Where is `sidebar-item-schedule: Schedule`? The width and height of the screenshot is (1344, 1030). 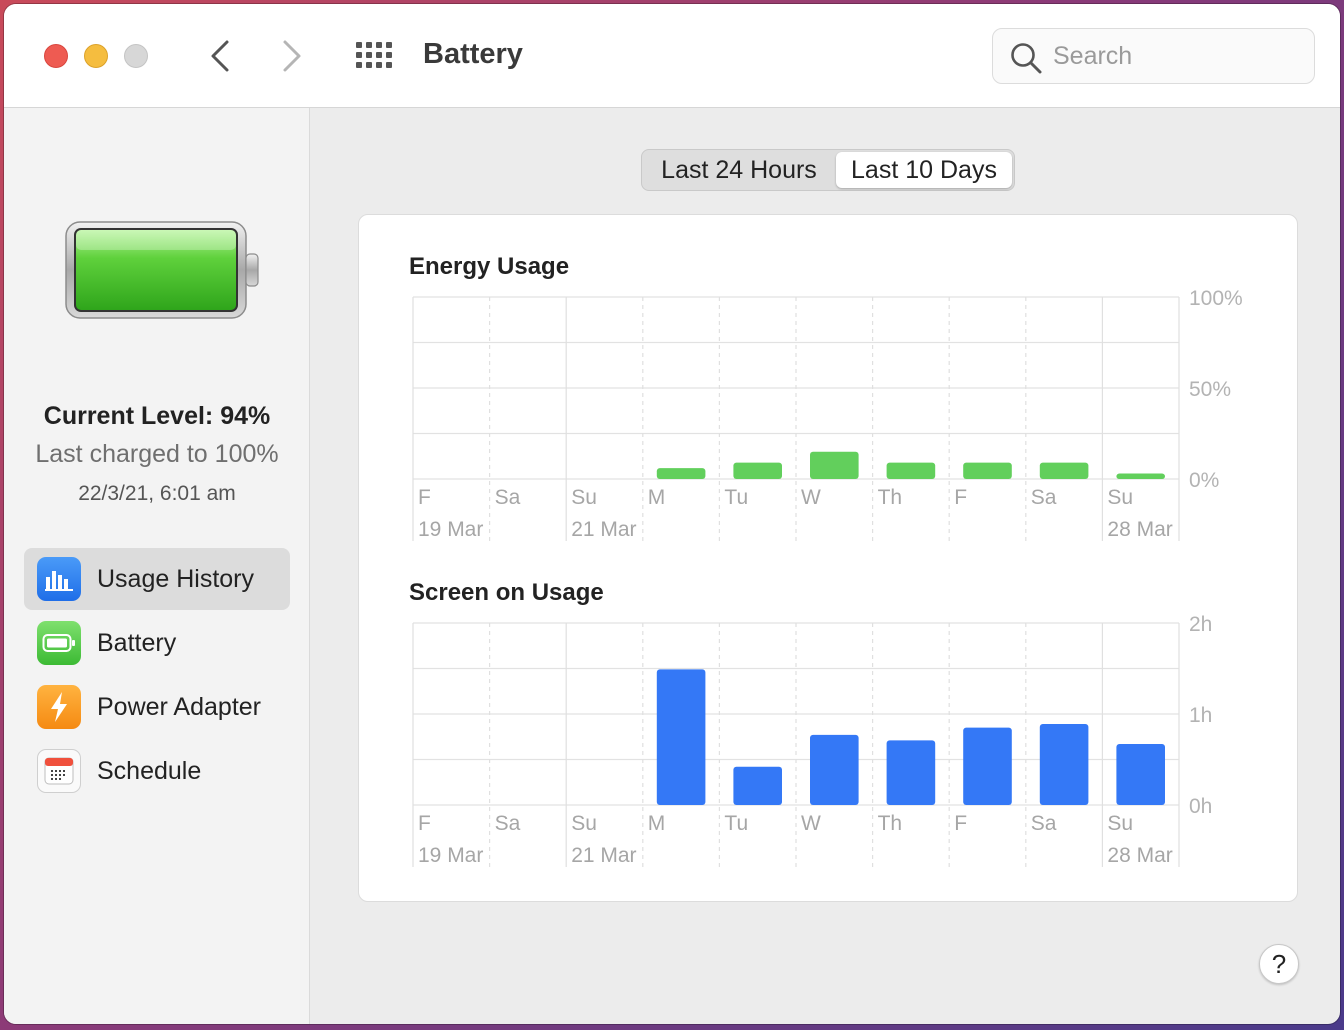 sidebar-item-schedule: Schedule is located at coordinates (157, 771).